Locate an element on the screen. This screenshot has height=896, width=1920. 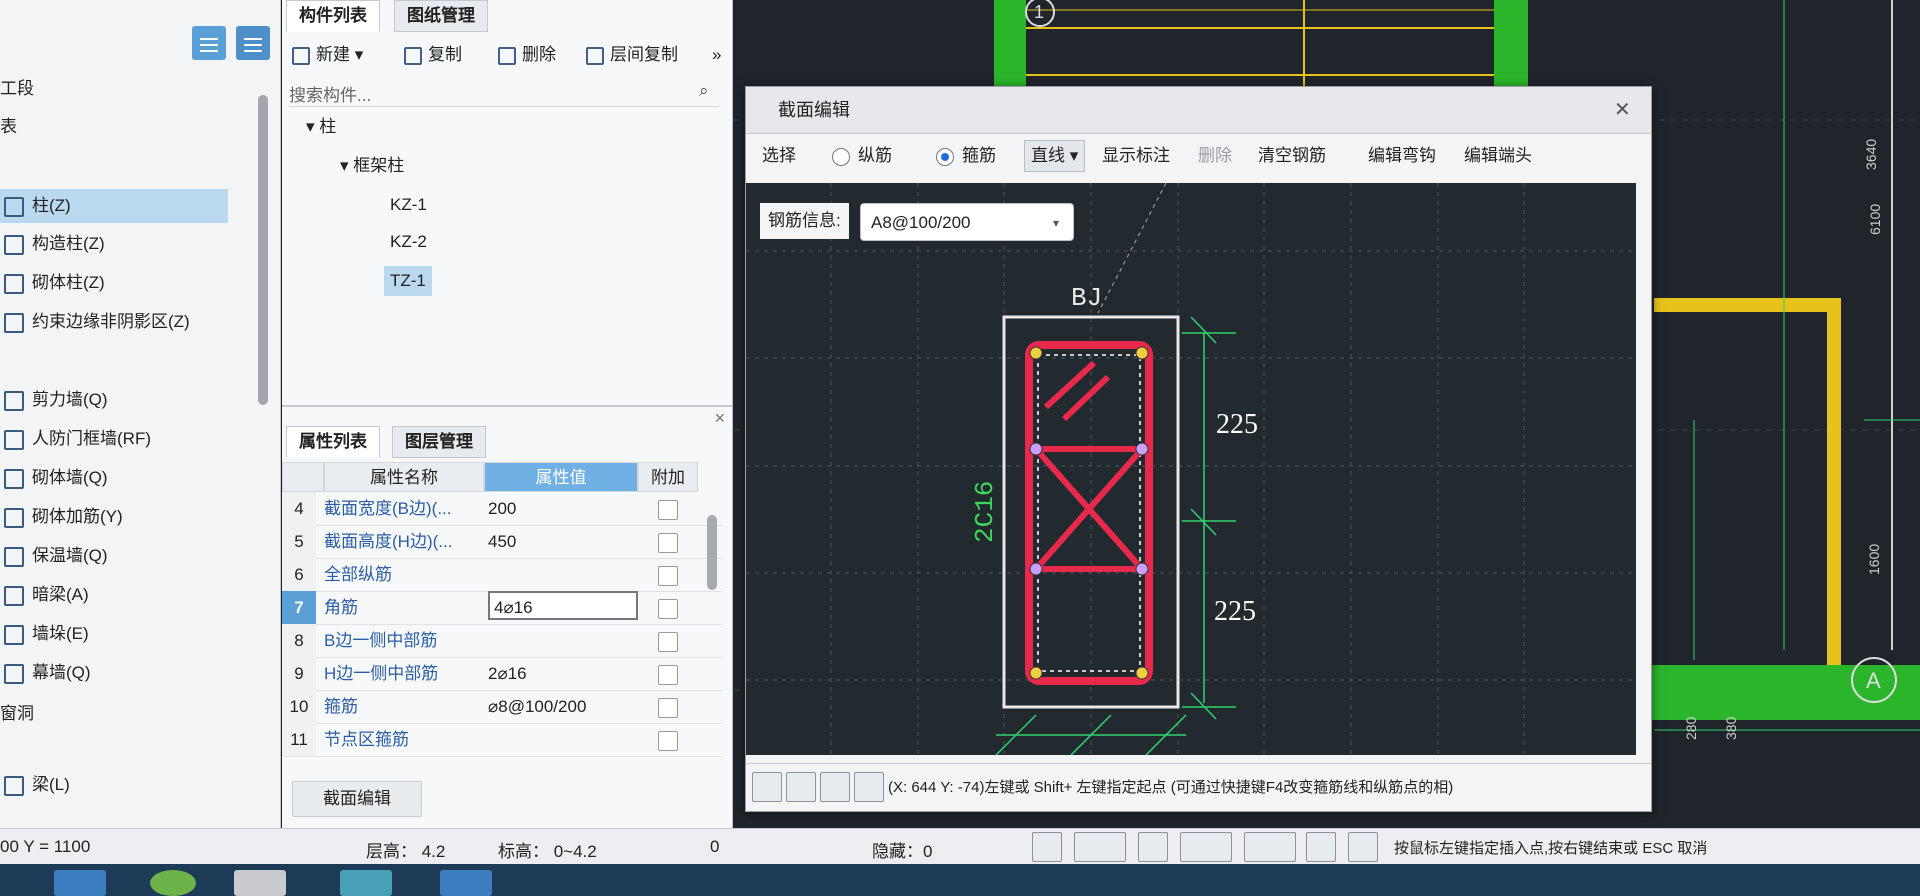
new-button: 新建 ▾ is located at coordinates (327, 55).